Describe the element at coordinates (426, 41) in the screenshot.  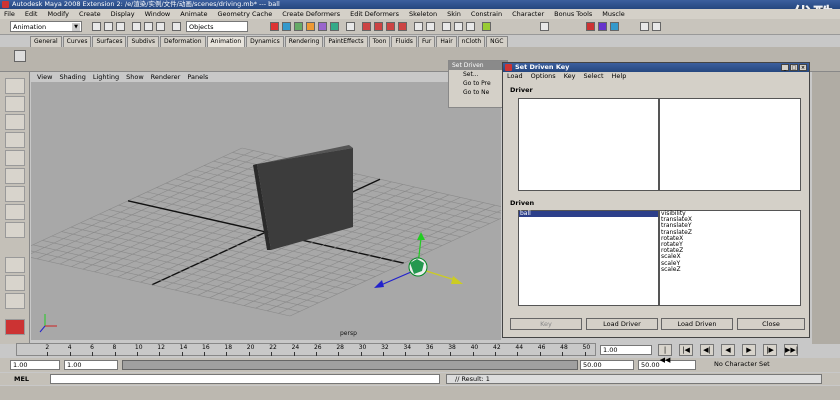
I see `shelf-tab-fur: Fur` at that location.